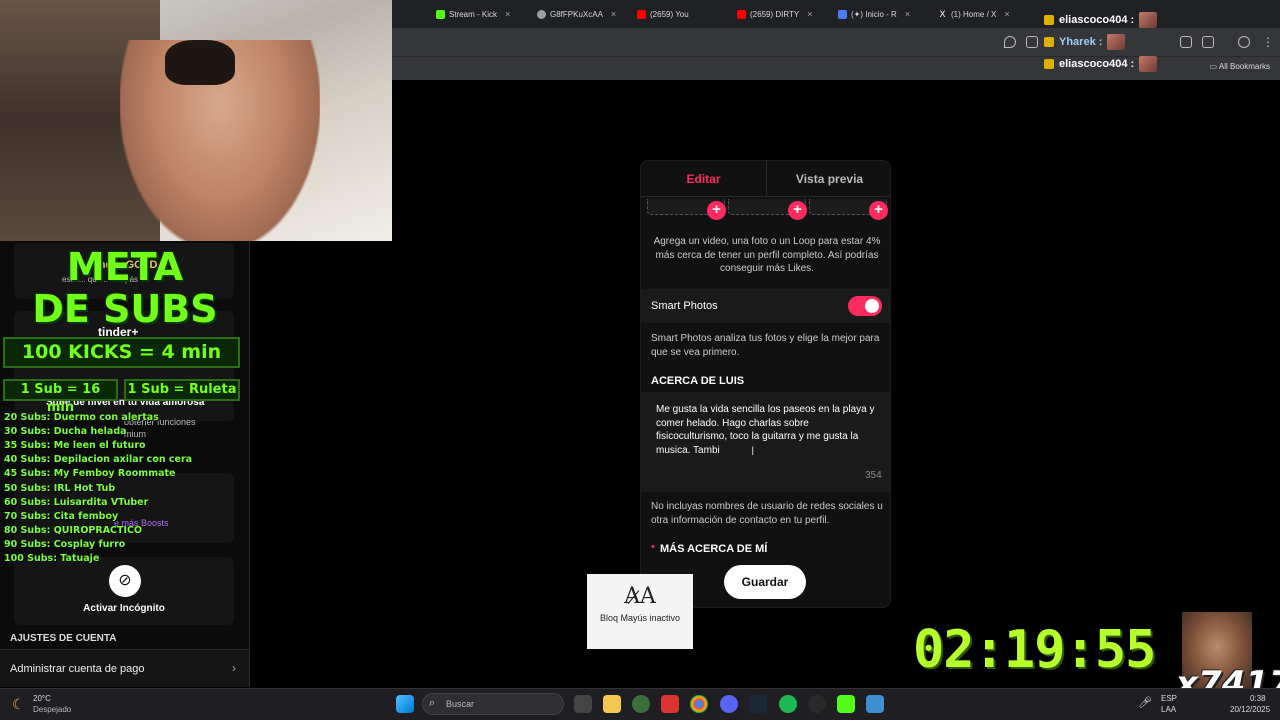 The height and width of the screenshot is (720, 1280). What do you see at coordinates (783, 14) in the screenshot?
I see `tab-youtube-2: (2659) DIRTY ×` at bounding box center [783, 14].